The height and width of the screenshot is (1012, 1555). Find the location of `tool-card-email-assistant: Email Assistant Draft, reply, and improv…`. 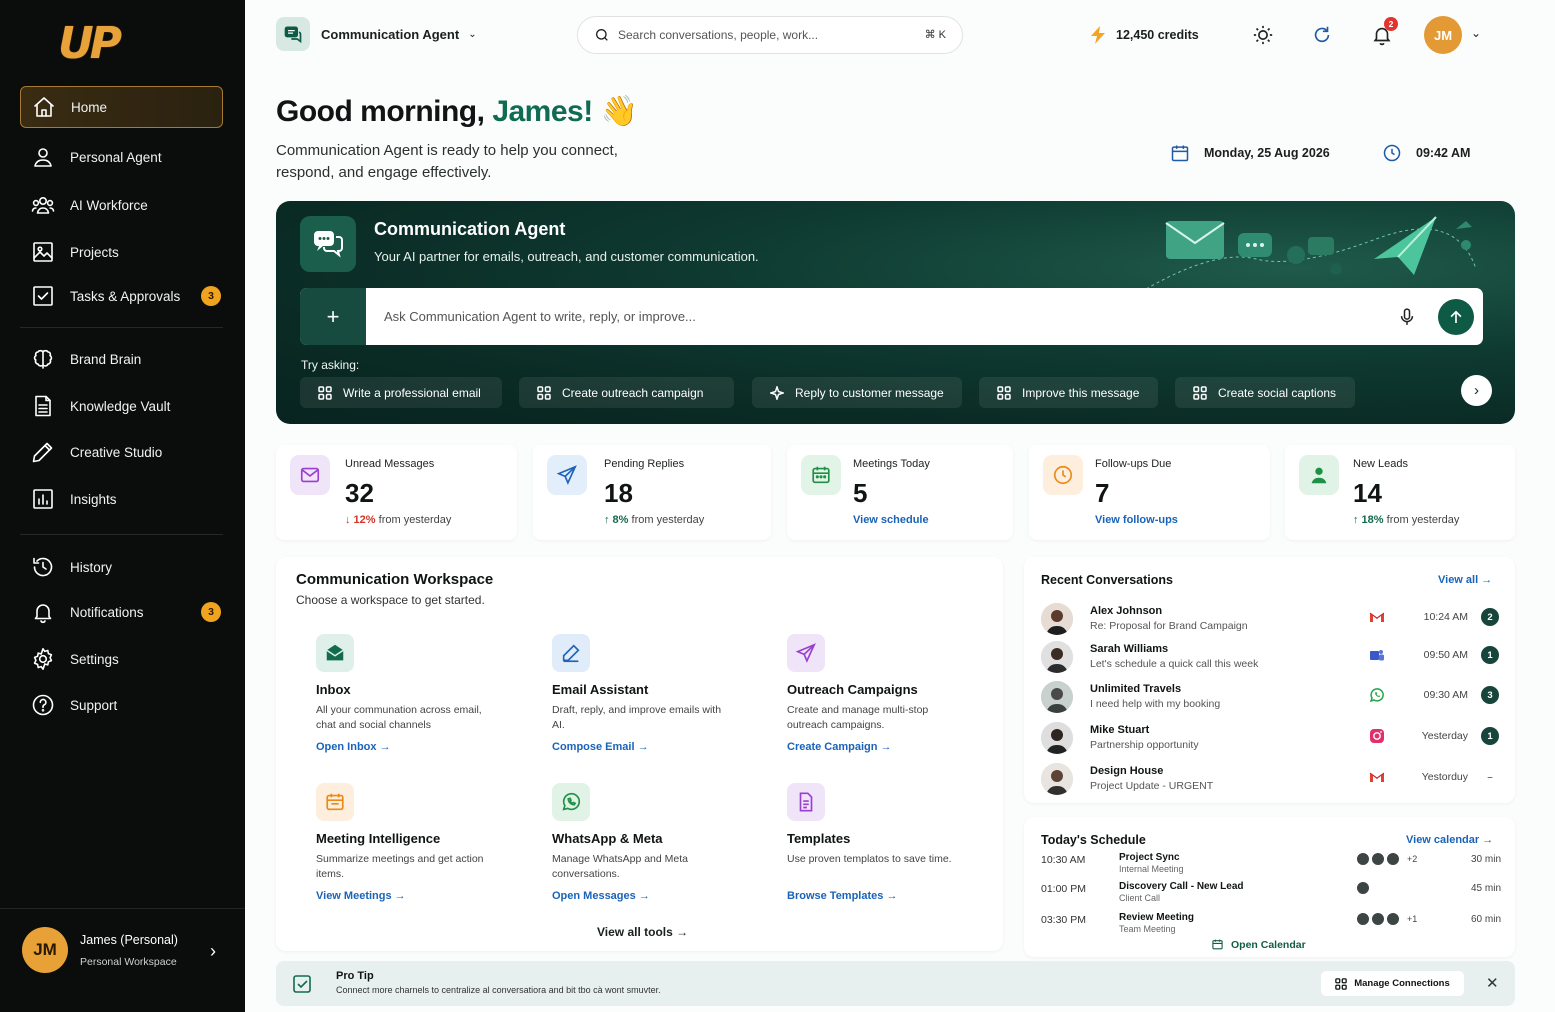

tool-card-email-assistant: Email Assistant Draft, reply, and improv… is located at coordinates (638, 685).